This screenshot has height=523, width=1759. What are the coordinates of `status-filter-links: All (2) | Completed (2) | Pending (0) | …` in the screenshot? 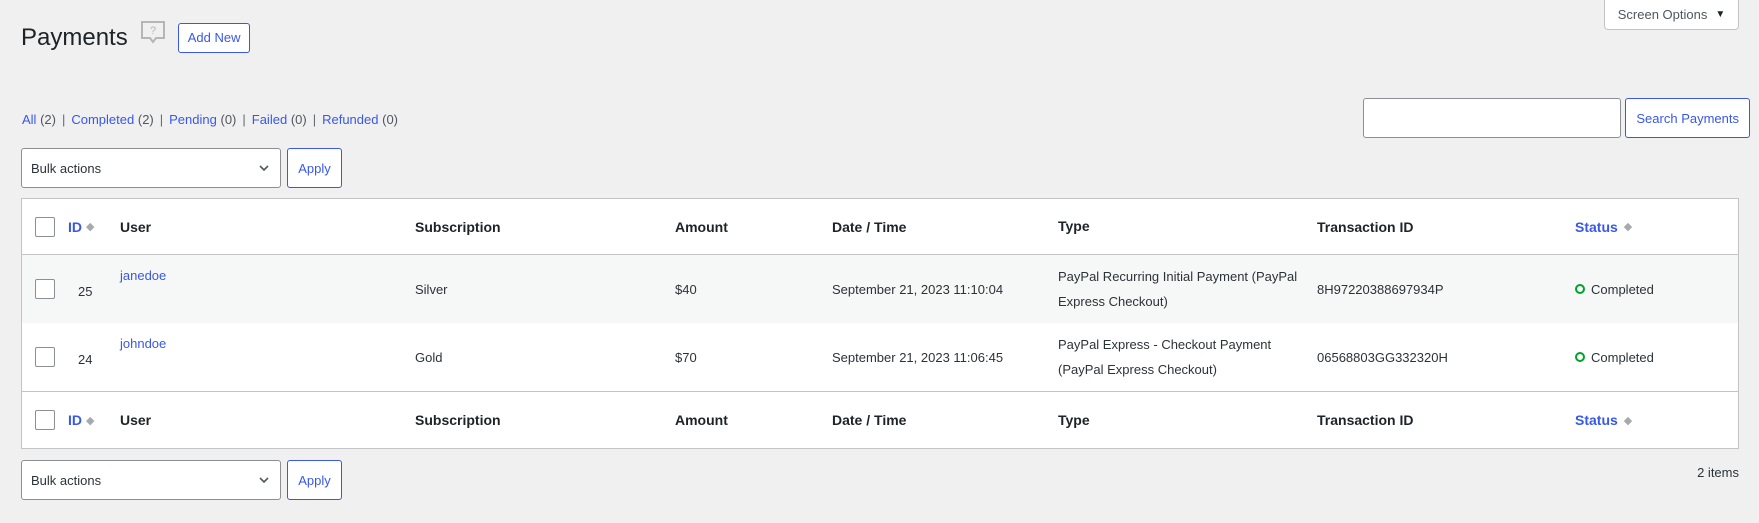 It's located at (210, 119).